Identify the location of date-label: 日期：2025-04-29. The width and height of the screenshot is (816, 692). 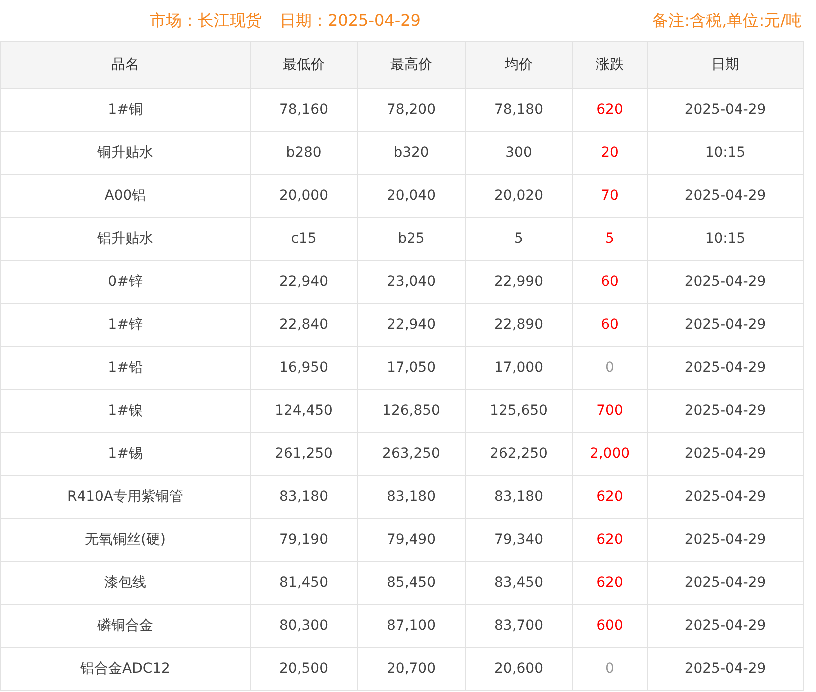
(350, 21).